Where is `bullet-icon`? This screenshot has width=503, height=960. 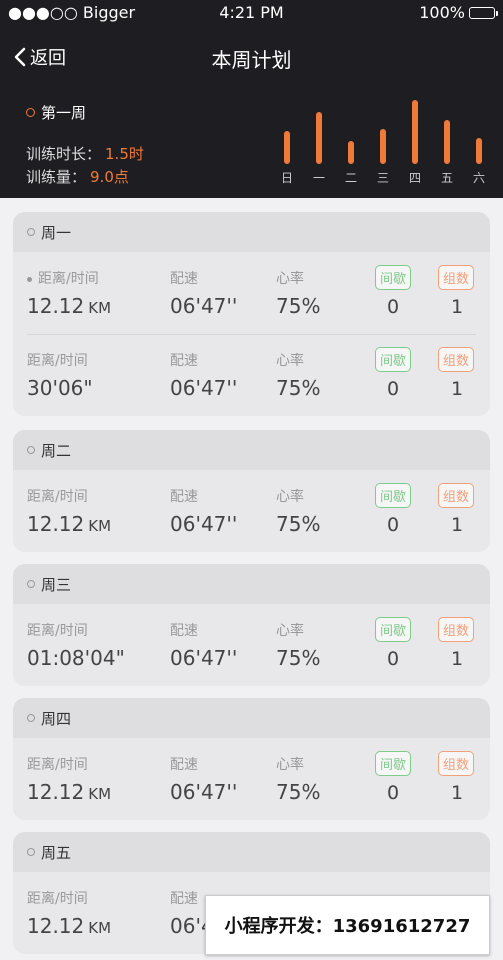
bullet-icon is located at coordinates (29, 279).